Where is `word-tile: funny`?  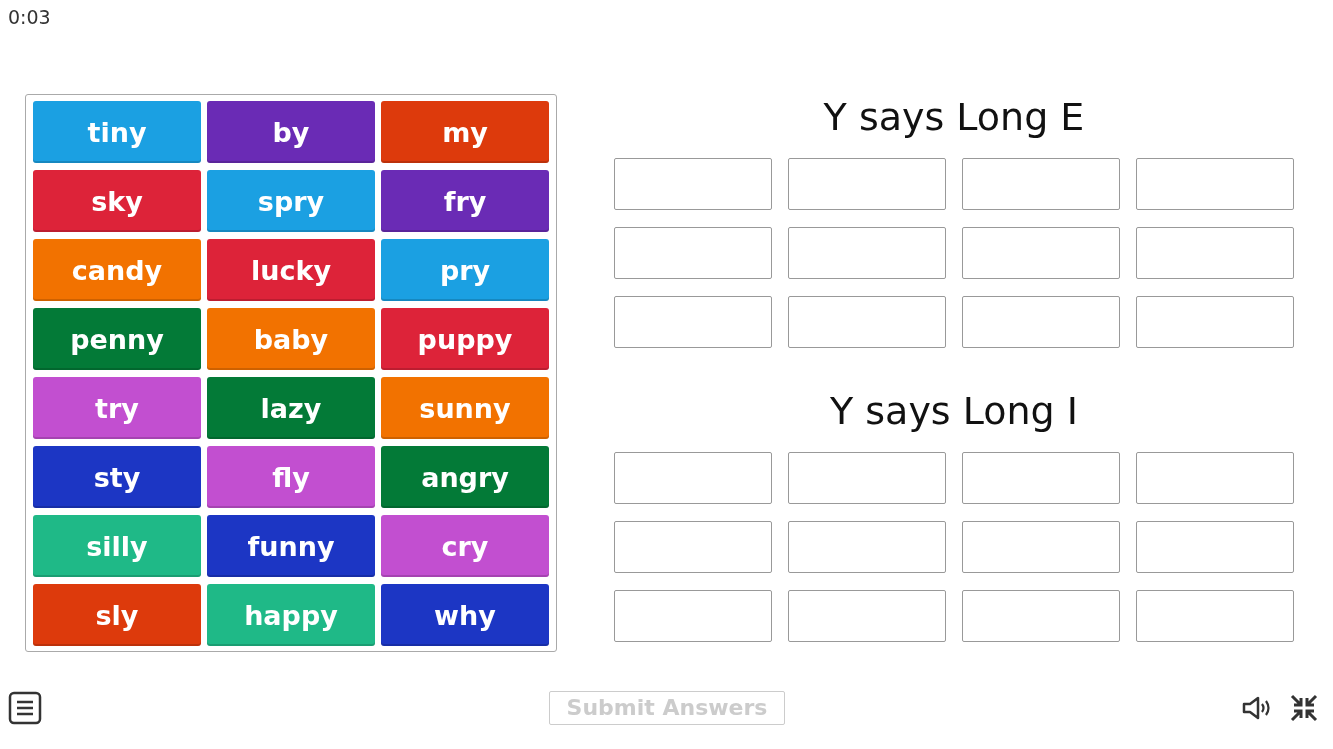
word-tile: funny is located at coordinates (291, 546).